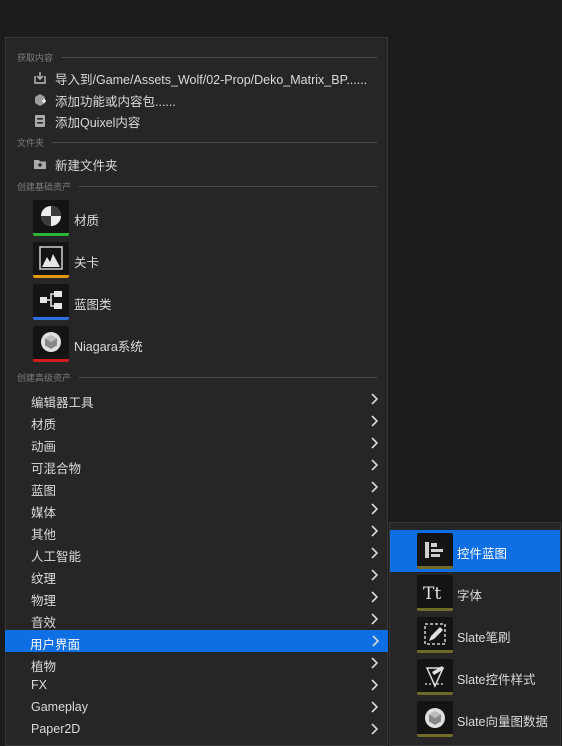  I want to click on category-item: 材质, so click(196, 421).